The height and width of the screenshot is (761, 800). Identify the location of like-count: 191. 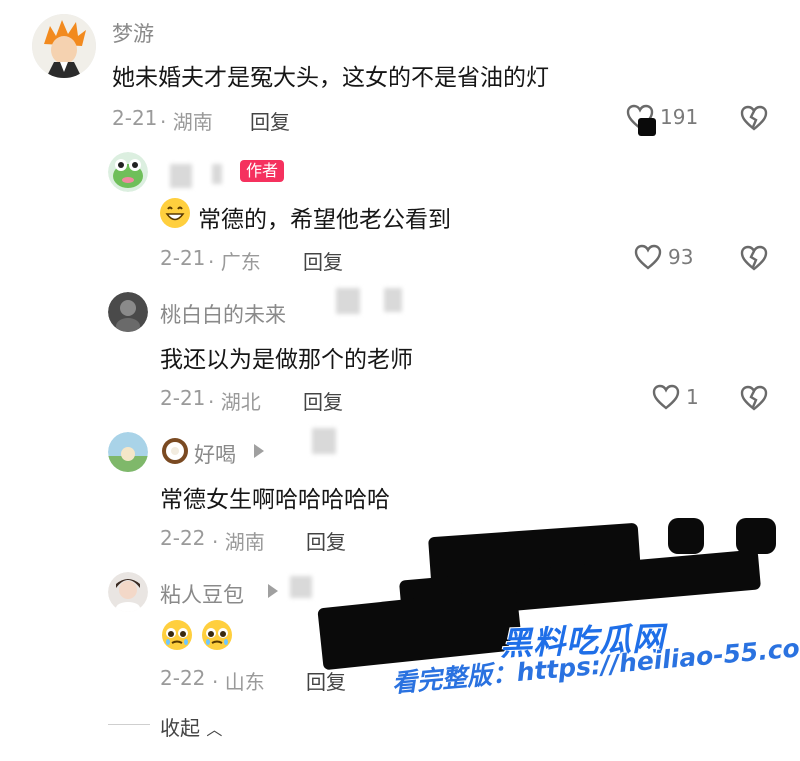
(679, 117).